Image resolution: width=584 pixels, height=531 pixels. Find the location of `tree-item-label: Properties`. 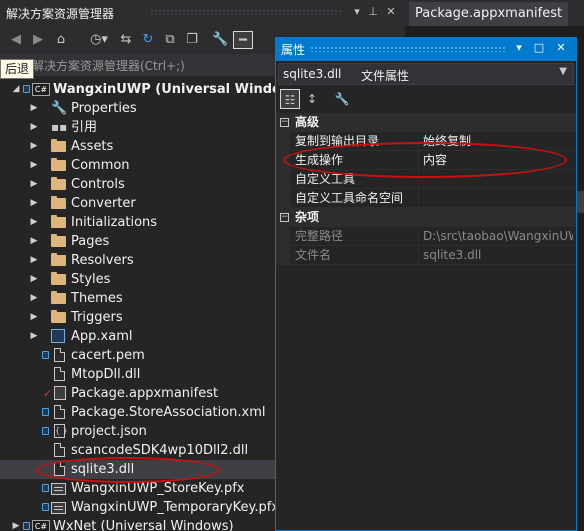

tree-item-label: Properties is located at coordinates (104, 108).